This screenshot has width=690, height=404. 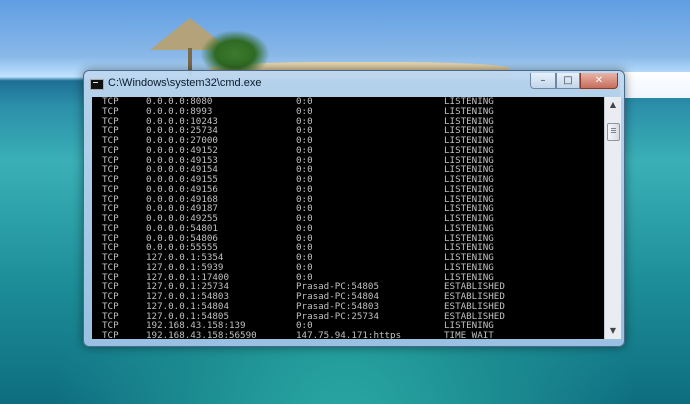 What do you see at coordinates (97, 84) in the screenshot?
I see `cmd-icon` at bounding box center [97, 84].